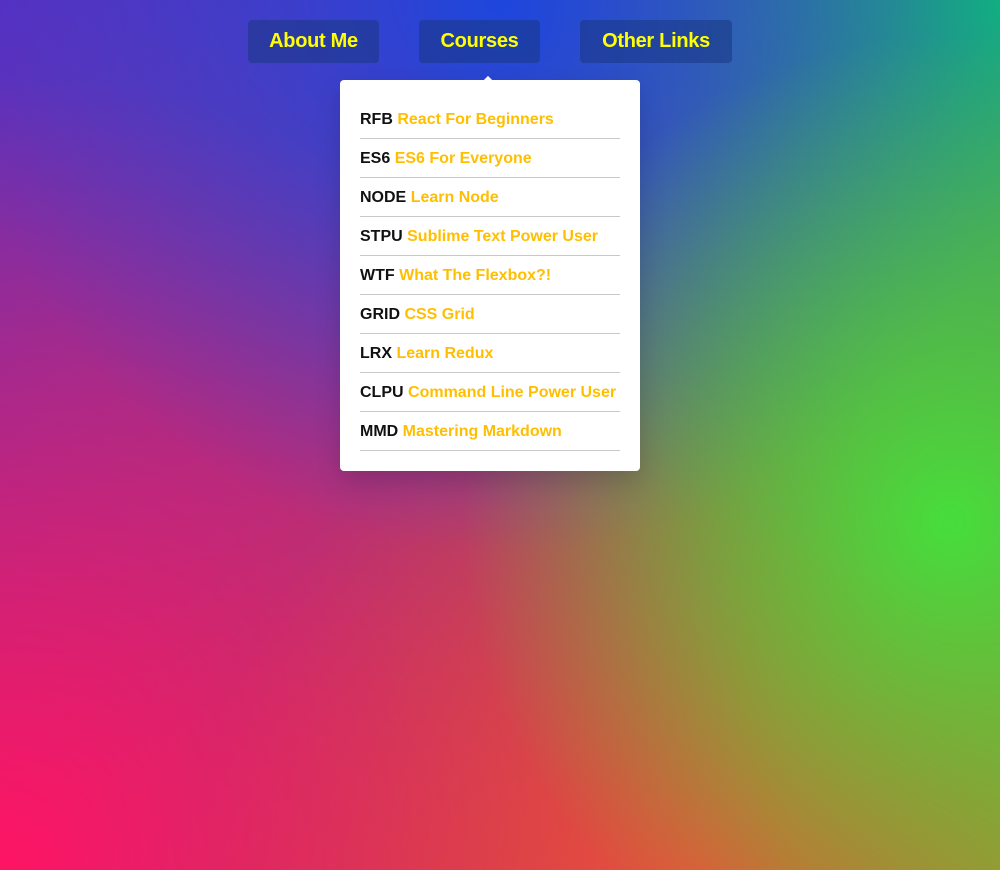  What do you see at coordinates (463, 158) in the screenshot?
I see `course-link: ES6 For Everyone` at bounding box center [463, 158].